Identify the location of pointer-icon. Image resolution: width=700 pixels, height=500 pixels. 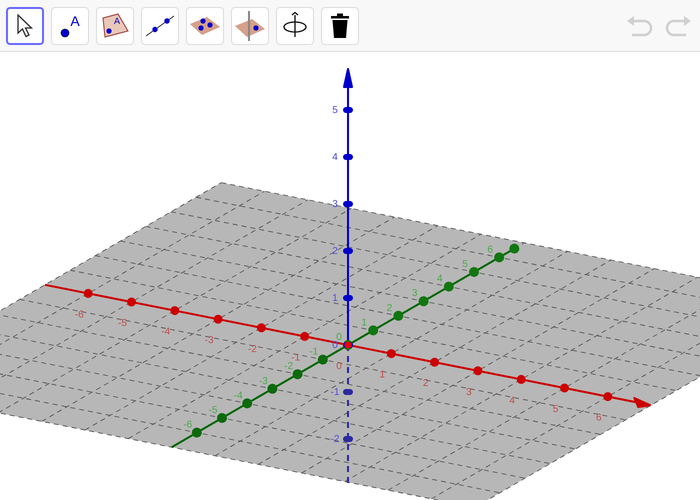
(25, 26).